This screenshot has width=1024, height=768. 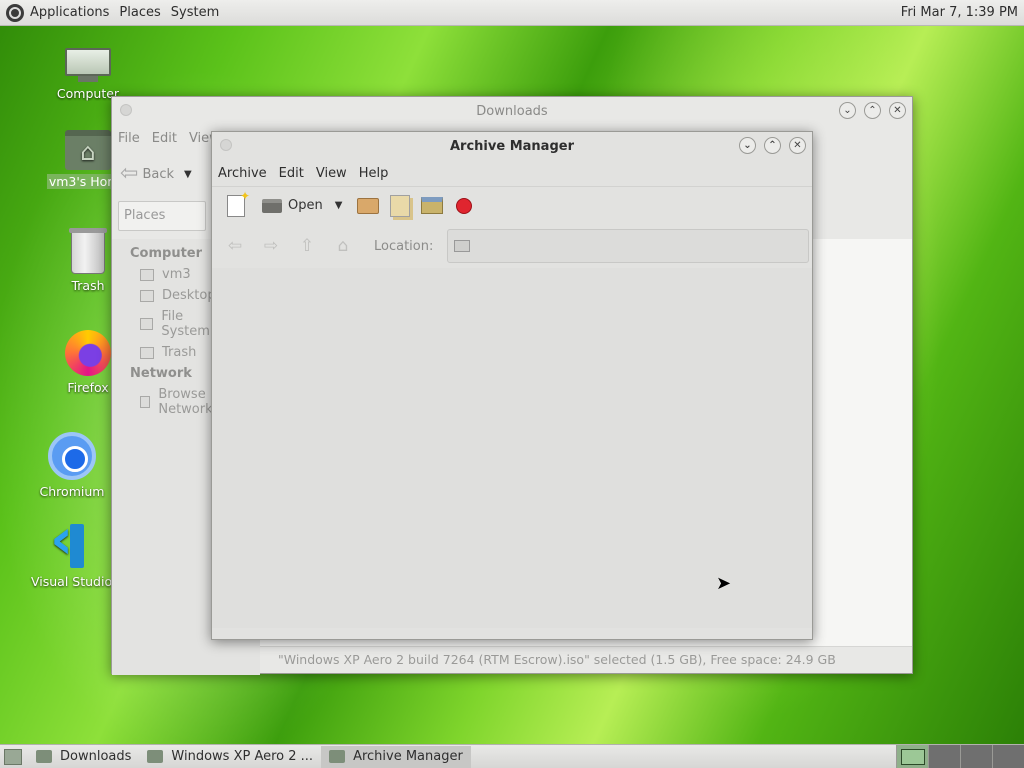 What do you see at coordinates (179, 352) in the screenshot?
I see `sidebar-item-label: Trash` at bounding box center [179, 352].